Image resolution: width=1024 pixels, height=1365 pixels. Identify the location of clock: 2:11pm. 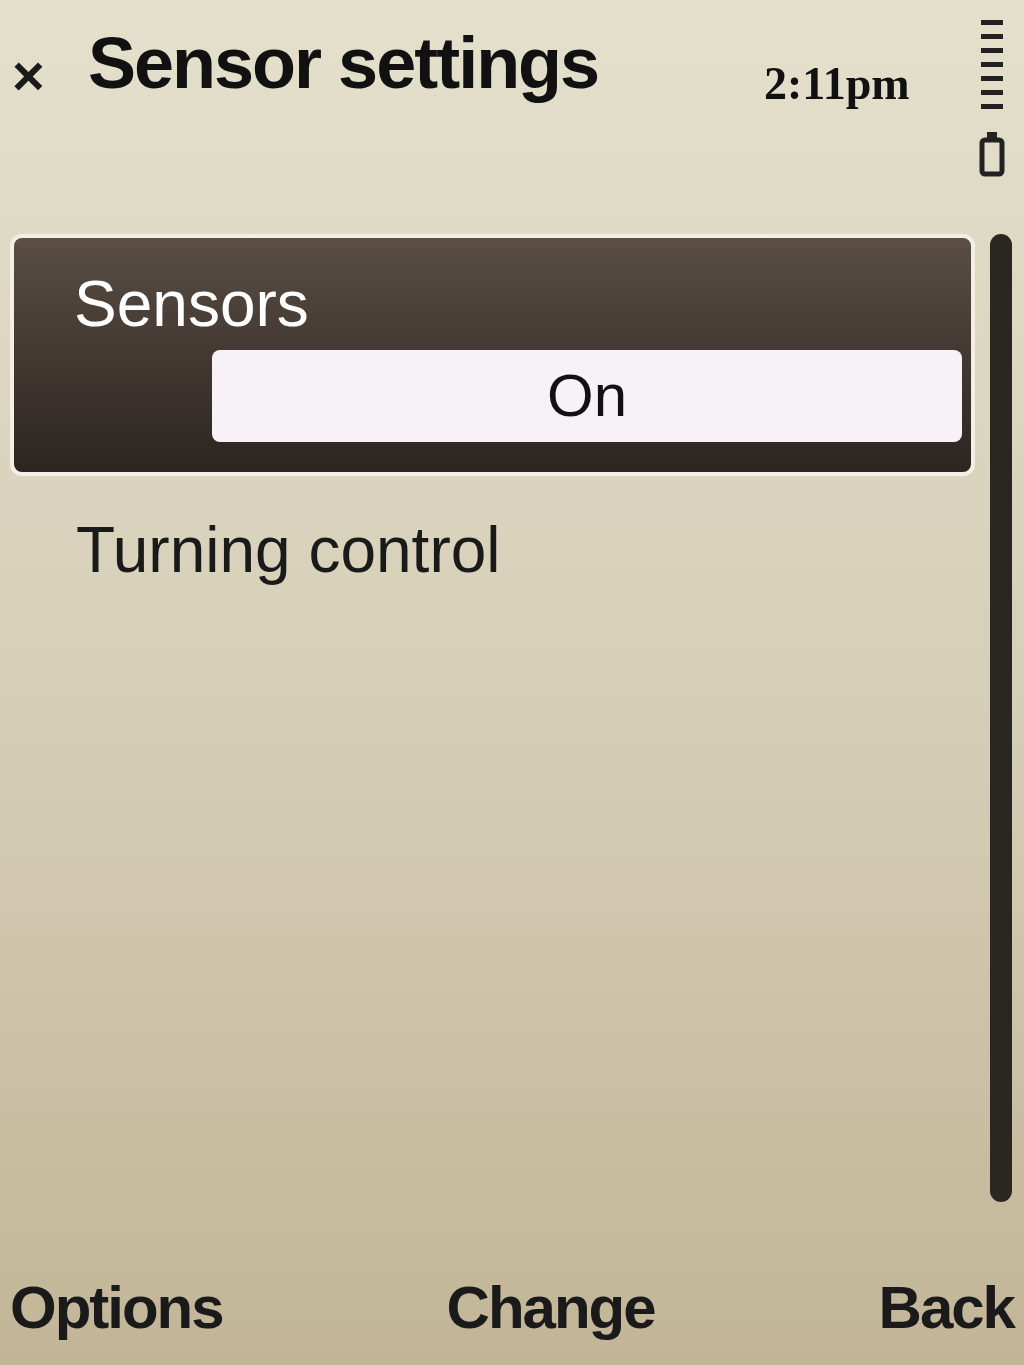
(837, 84).